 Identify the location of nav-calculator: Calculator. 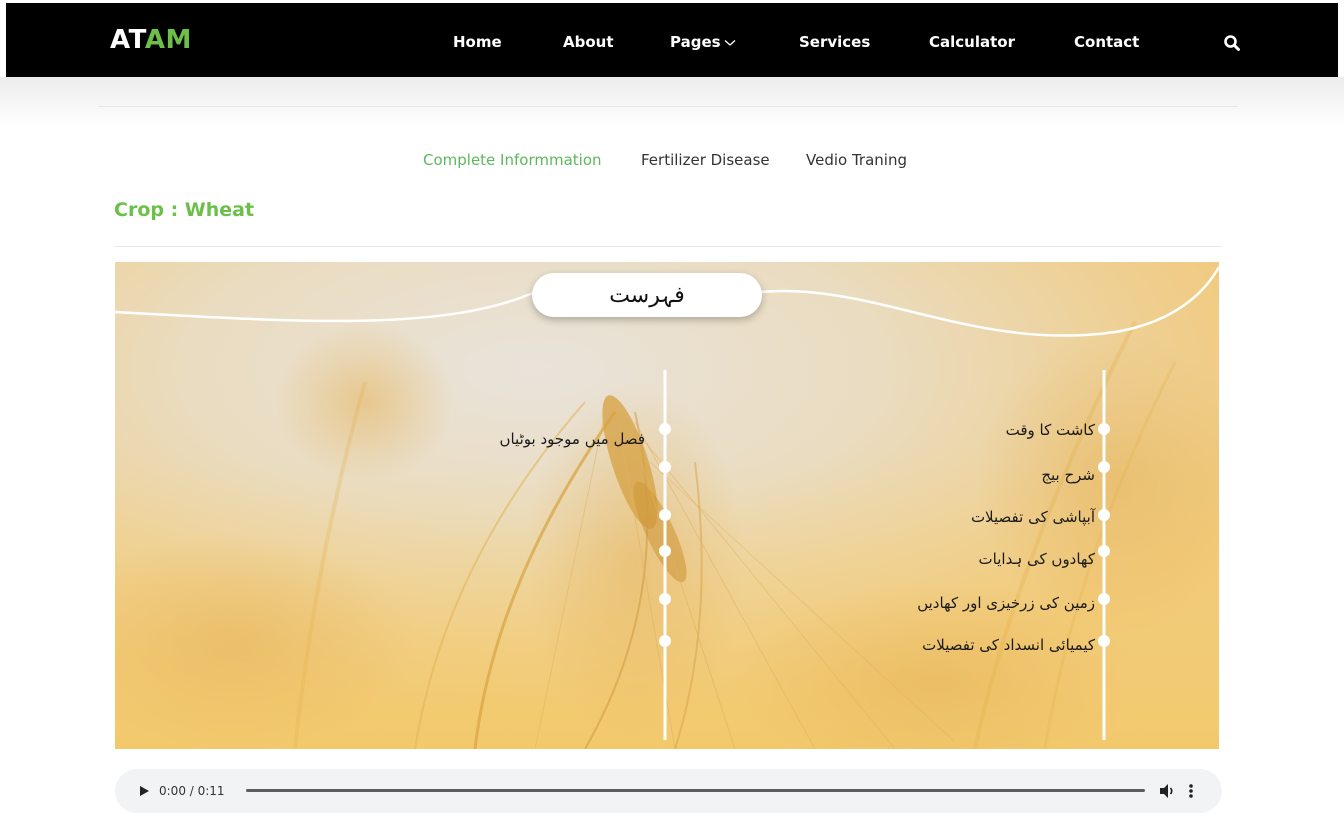
(972, 42).